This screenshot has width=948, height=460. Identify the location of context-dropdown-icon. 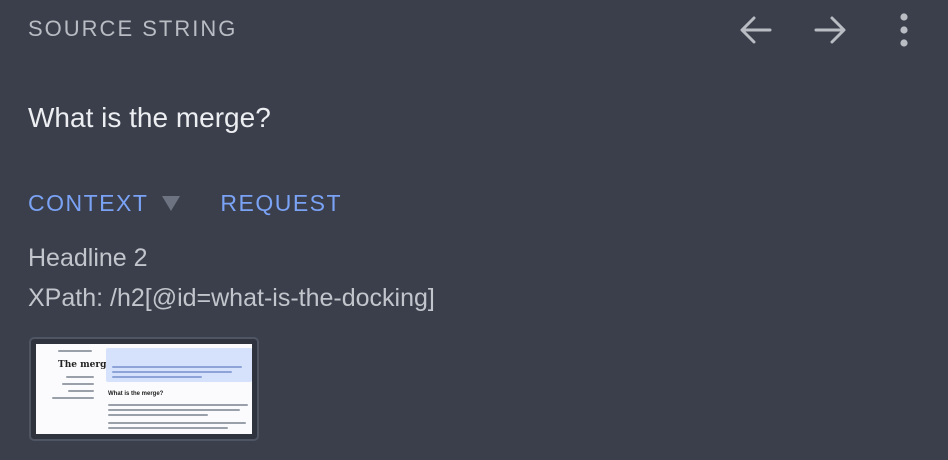
(171, 203).